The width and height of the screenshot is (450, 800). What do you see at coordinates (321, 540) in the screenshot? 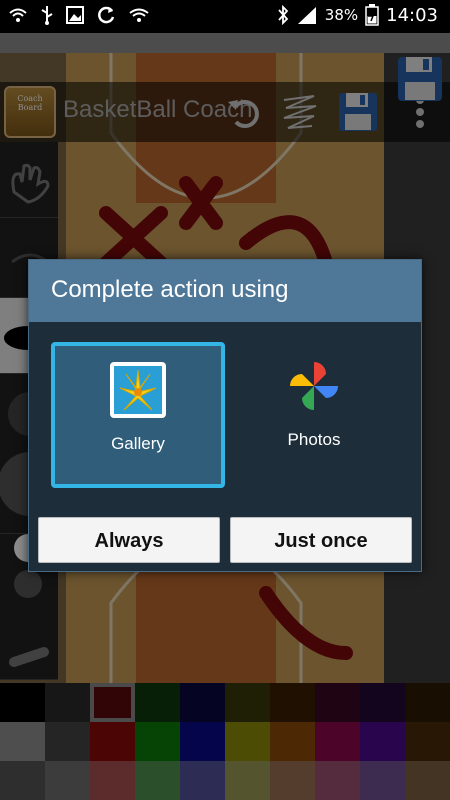
I see `just-once-button: Just once` at bounding box center [321, 540].